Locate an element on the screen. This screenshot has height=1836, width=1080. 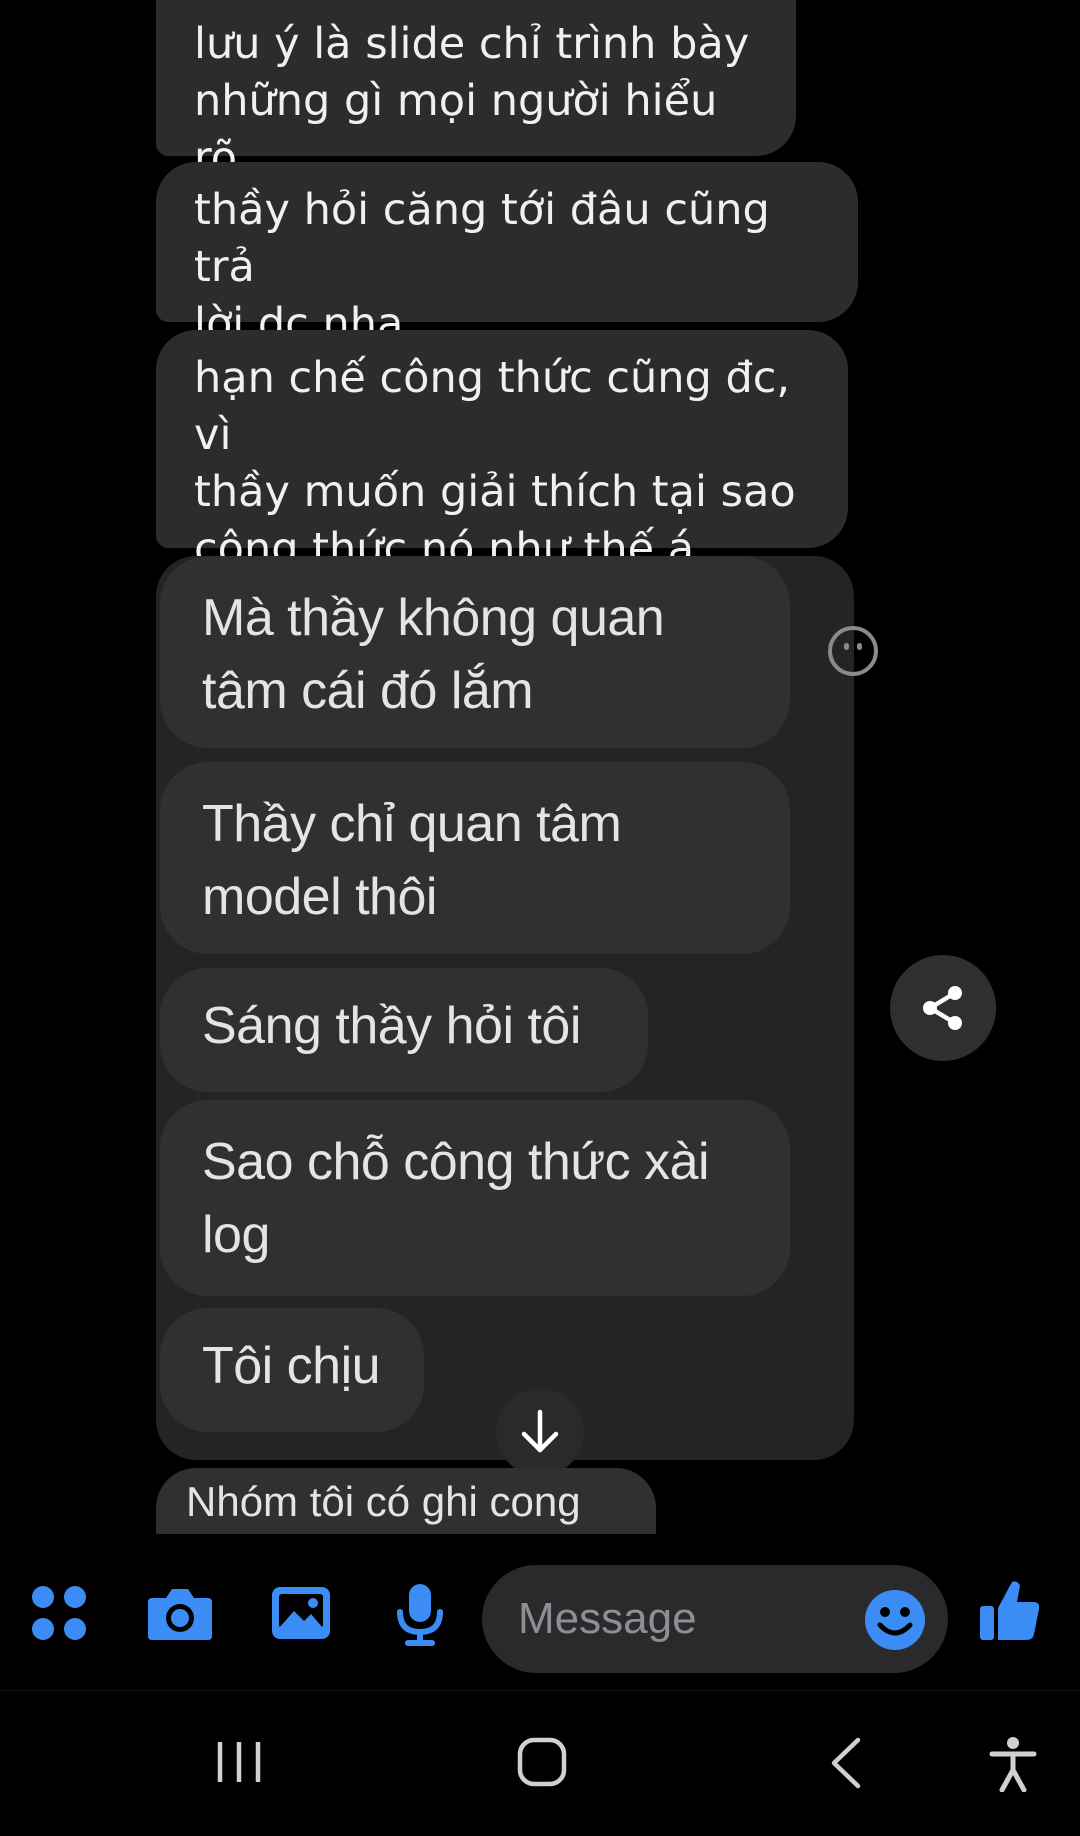
screenshot-bubble: Sáng thầy hỏi tôi is located at coordinates (404, 1030).